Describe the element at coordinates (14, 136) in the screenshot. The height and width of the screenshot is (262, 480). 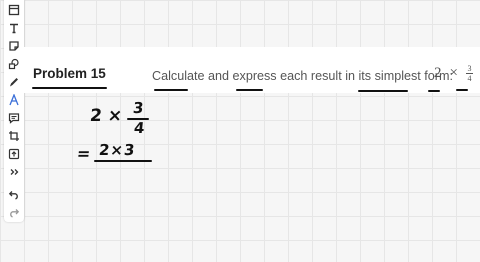
I see `crop-icon` at that location.